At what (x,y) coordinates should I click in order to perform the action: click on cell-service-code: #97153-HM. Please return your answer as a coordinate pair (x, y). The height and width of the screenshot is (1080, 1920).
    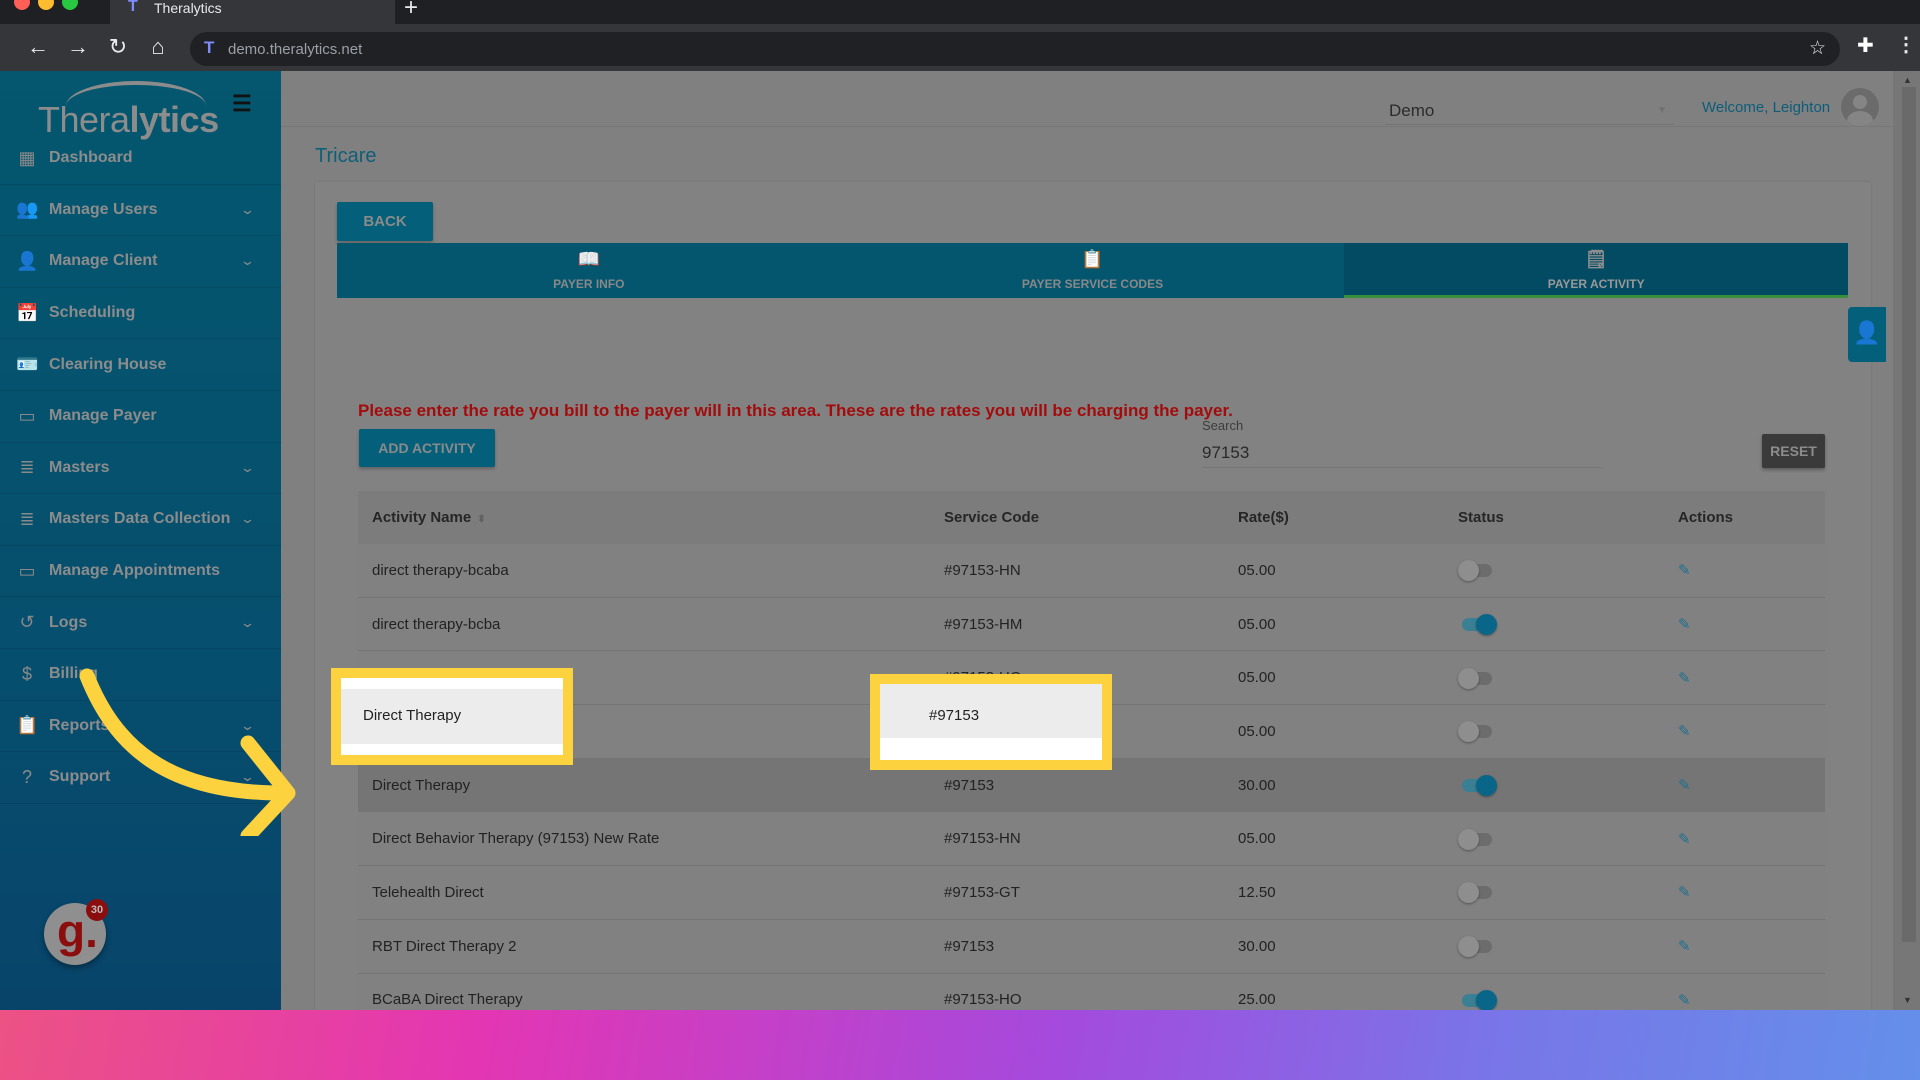
    Looking at the image, I should click on (983, 624).